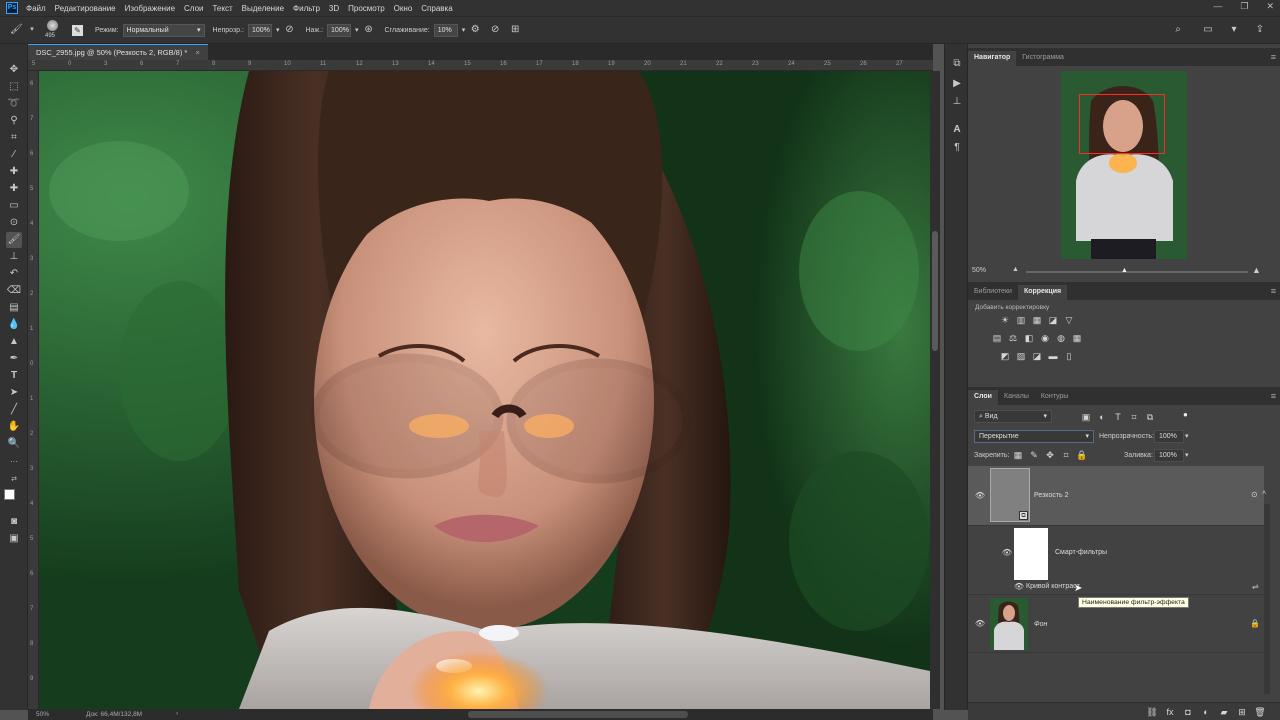 Image resolution: width=1280 pixels, height=720 pixels. I want to click on pressure-size-icon: ⊘, so click(495, 30).